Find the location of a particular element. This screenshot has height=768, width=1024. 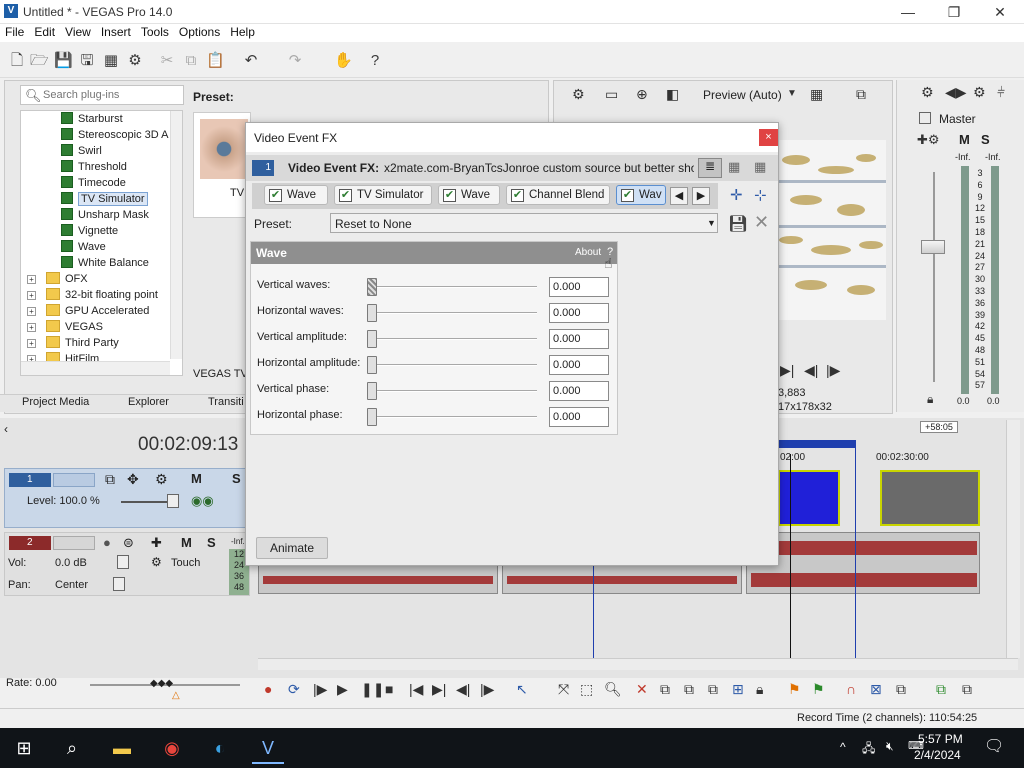

video-event-clip is located at coordinates (809, 498).